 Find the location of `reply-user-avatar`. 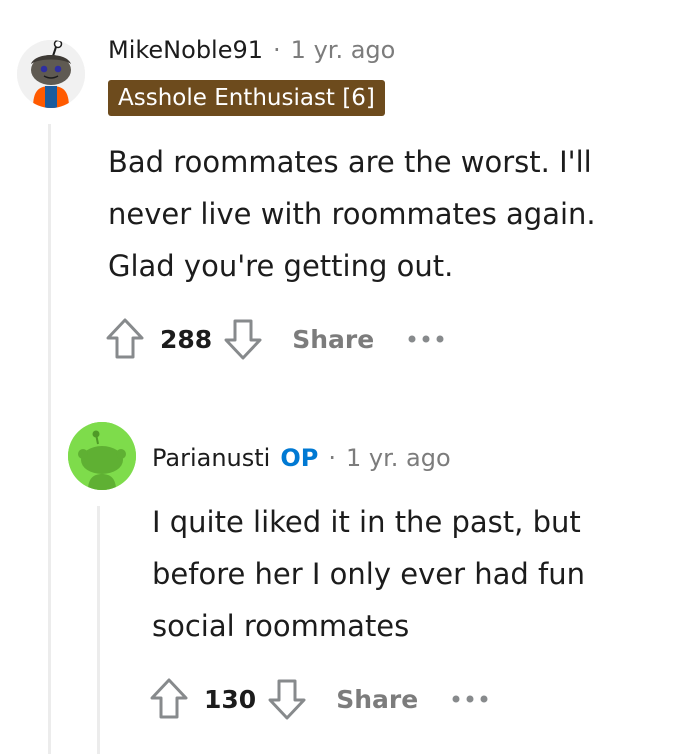

reply-user-avatar is located at coordinates (102, 456).